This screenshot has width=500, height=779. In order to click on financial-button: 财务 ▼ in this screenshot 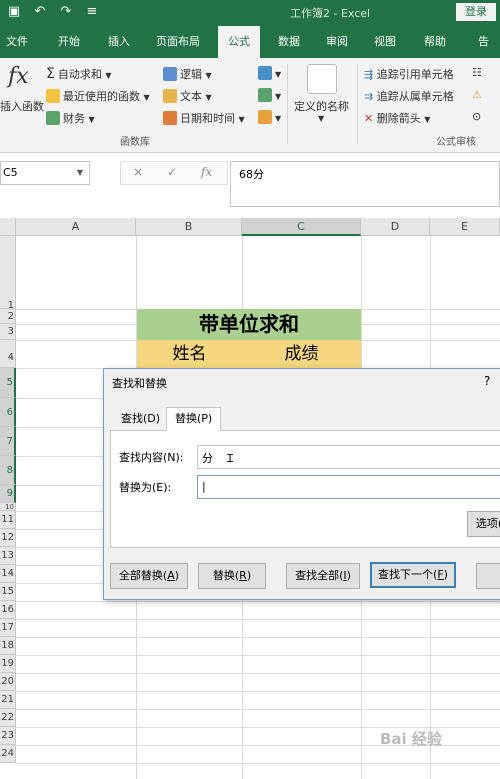, I will do `click(70, 118)`.